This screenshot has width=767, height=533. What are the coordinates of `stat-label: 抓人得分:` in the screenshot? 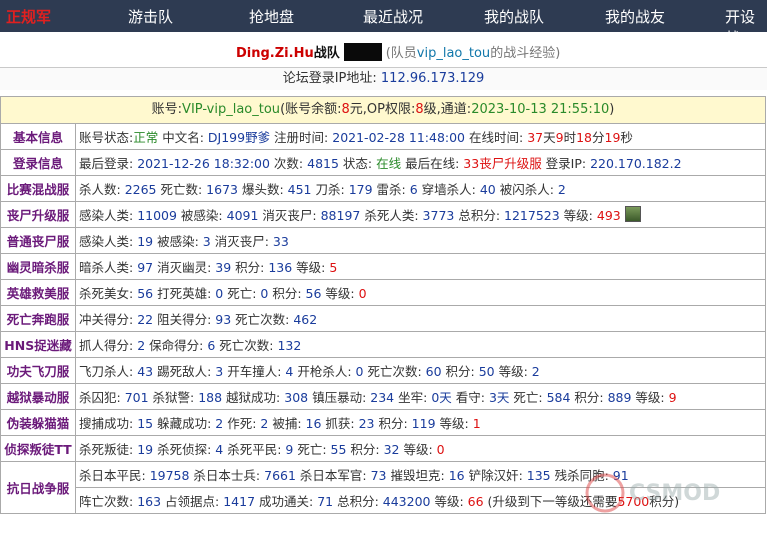 It's located at (108, 345).